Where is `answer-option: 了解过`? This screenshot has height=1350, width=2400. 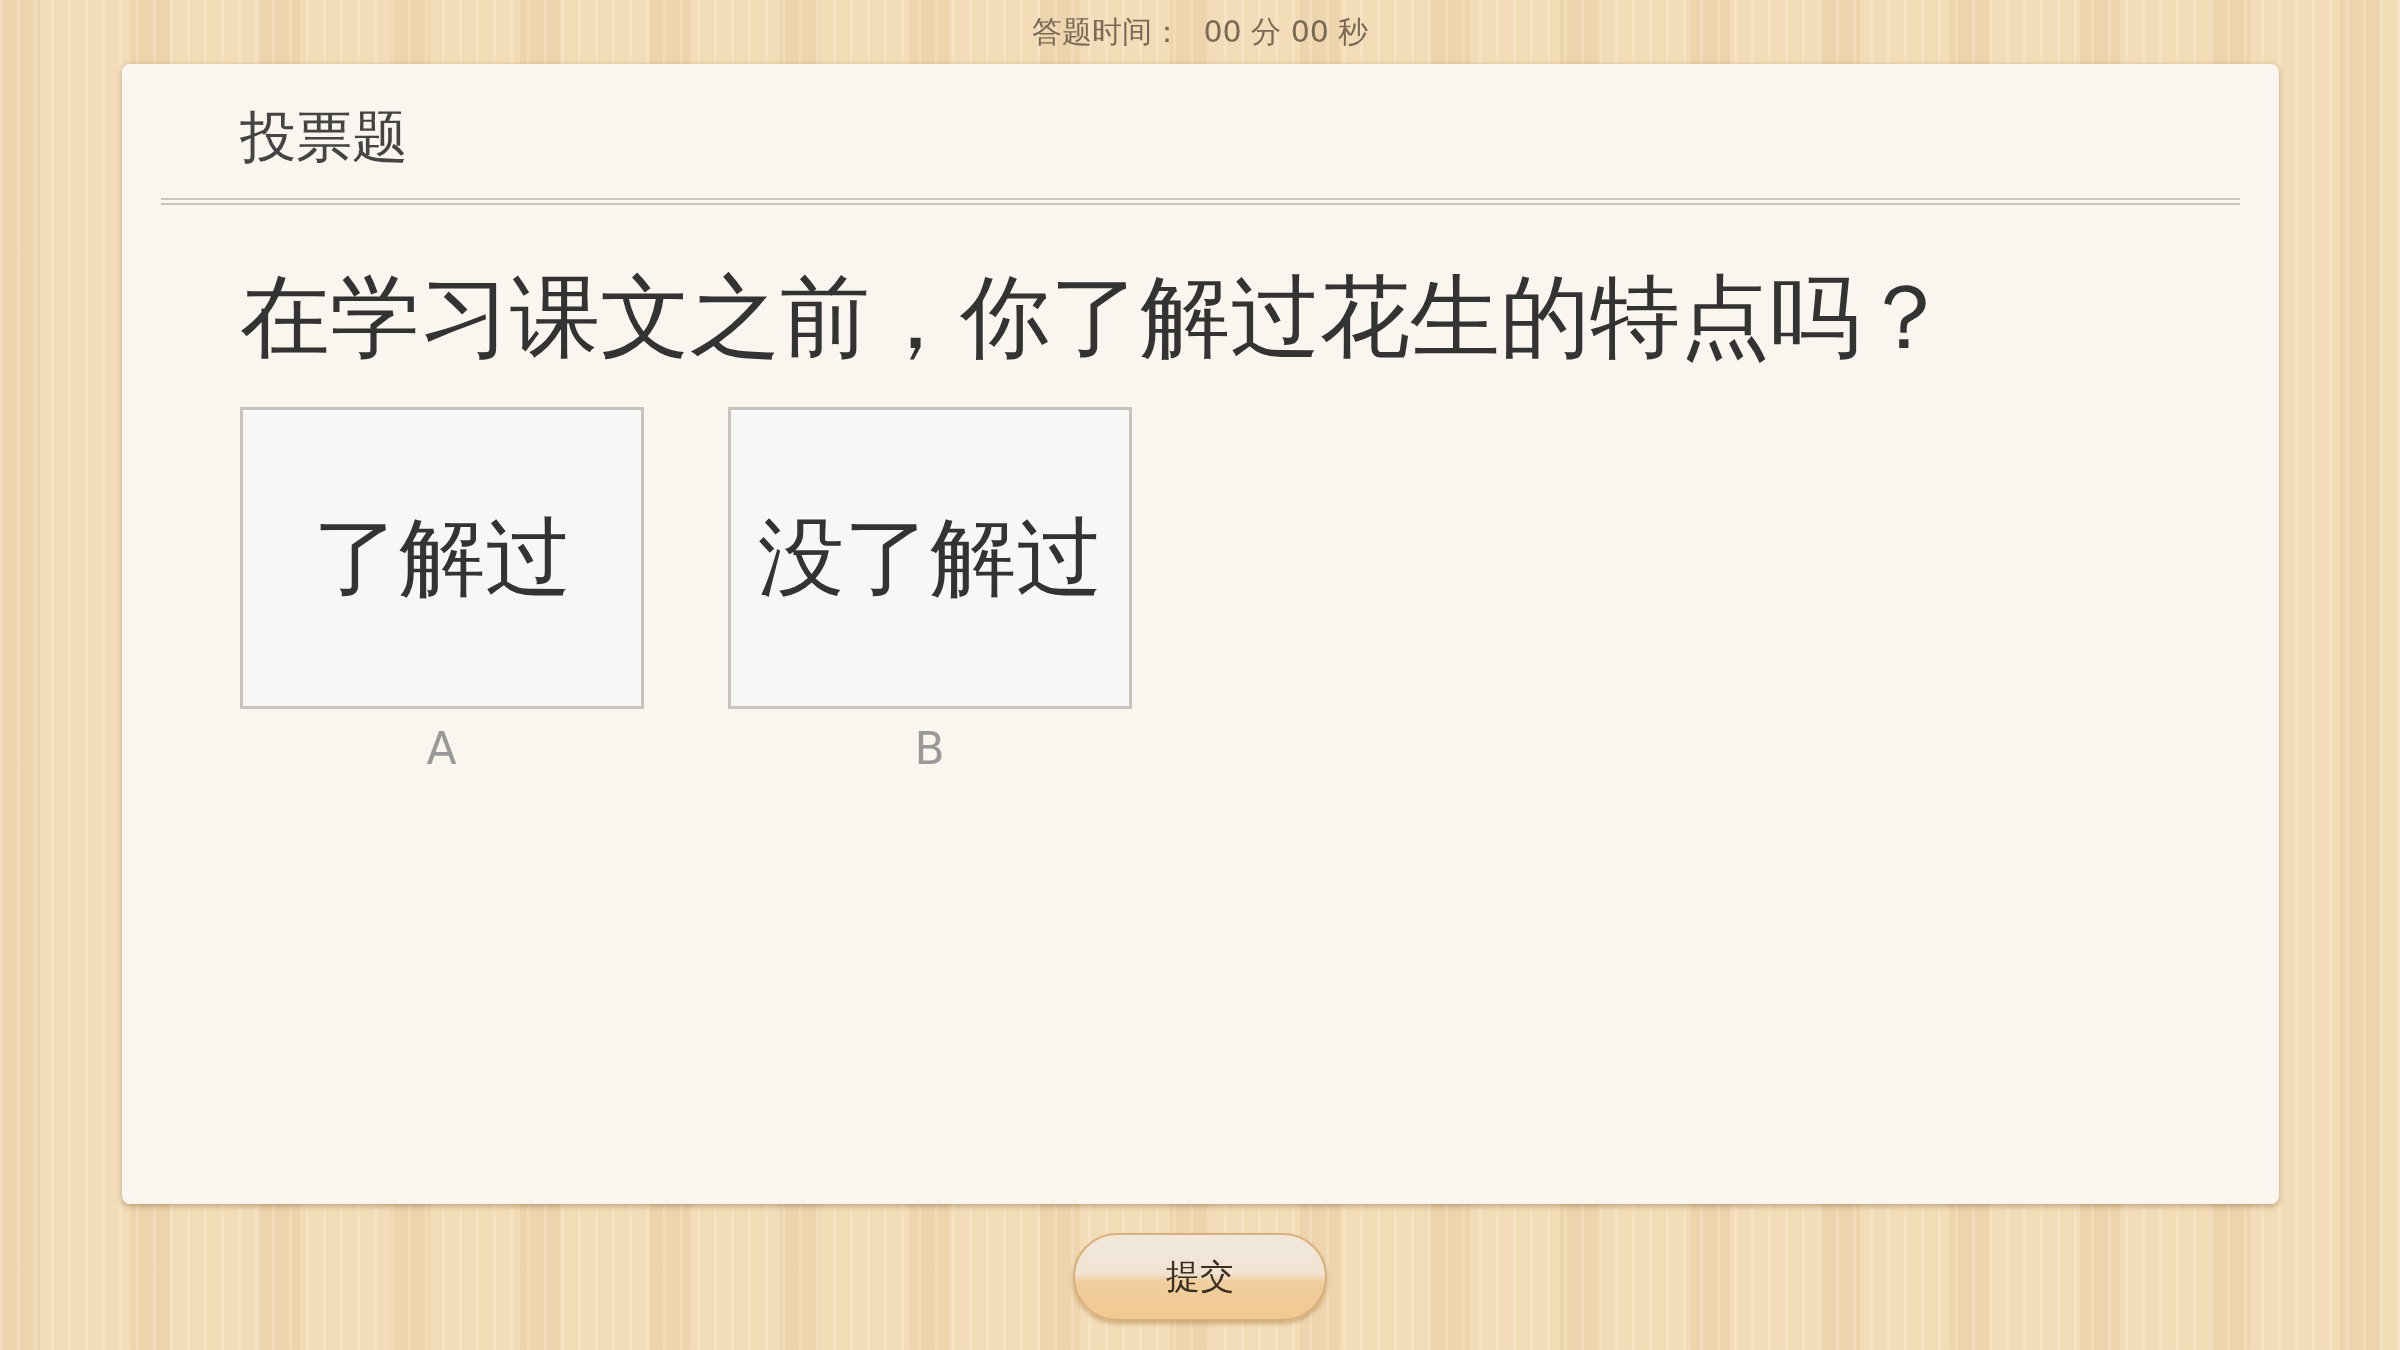 answer-option: 了解过 is located at coordinates (441, 558).